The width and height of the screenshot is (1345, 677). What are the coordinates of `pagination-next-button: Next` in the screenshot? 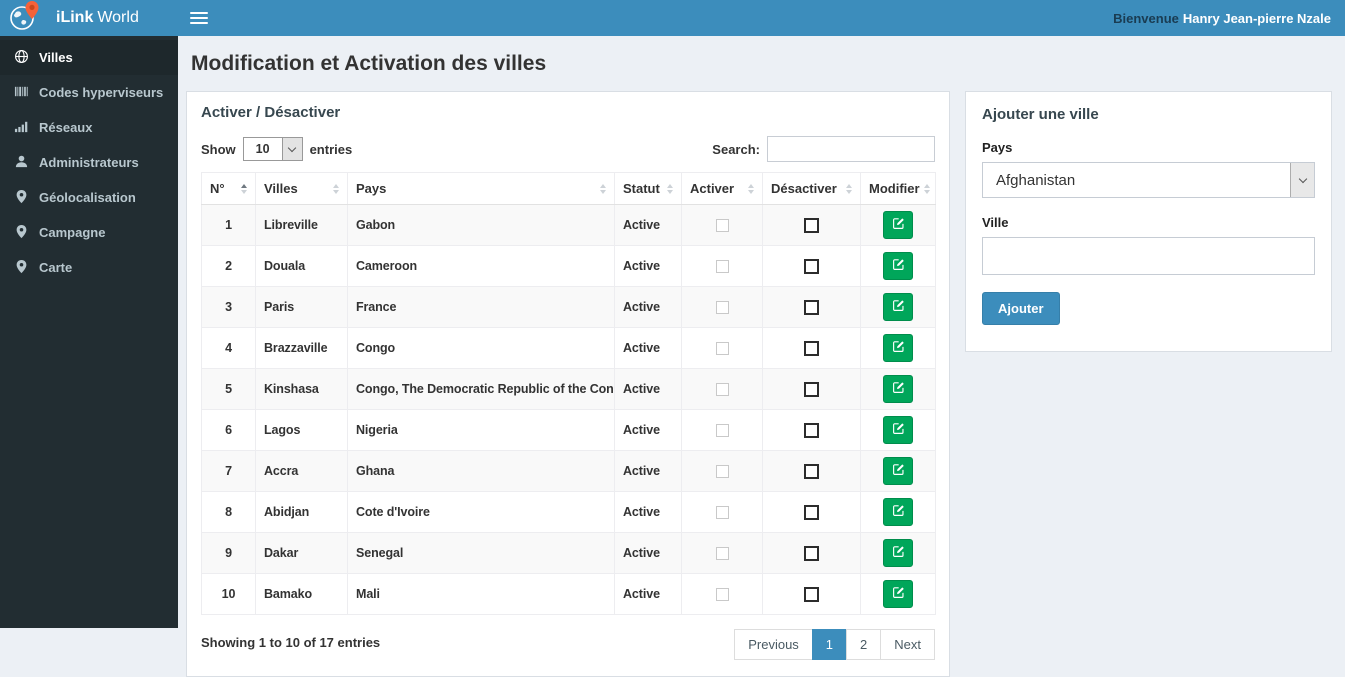 It's located at (907, 644).